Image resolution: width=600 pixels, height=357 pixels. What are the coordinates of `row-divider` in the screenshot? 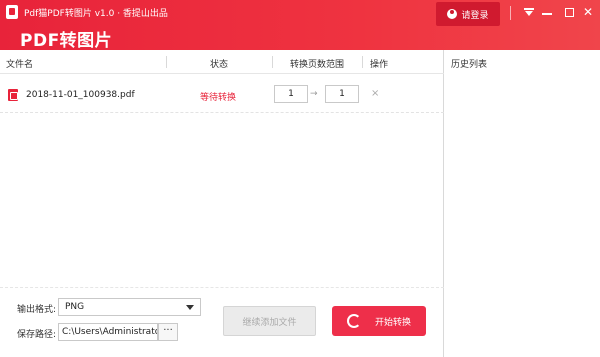 It's located at (222, 112).